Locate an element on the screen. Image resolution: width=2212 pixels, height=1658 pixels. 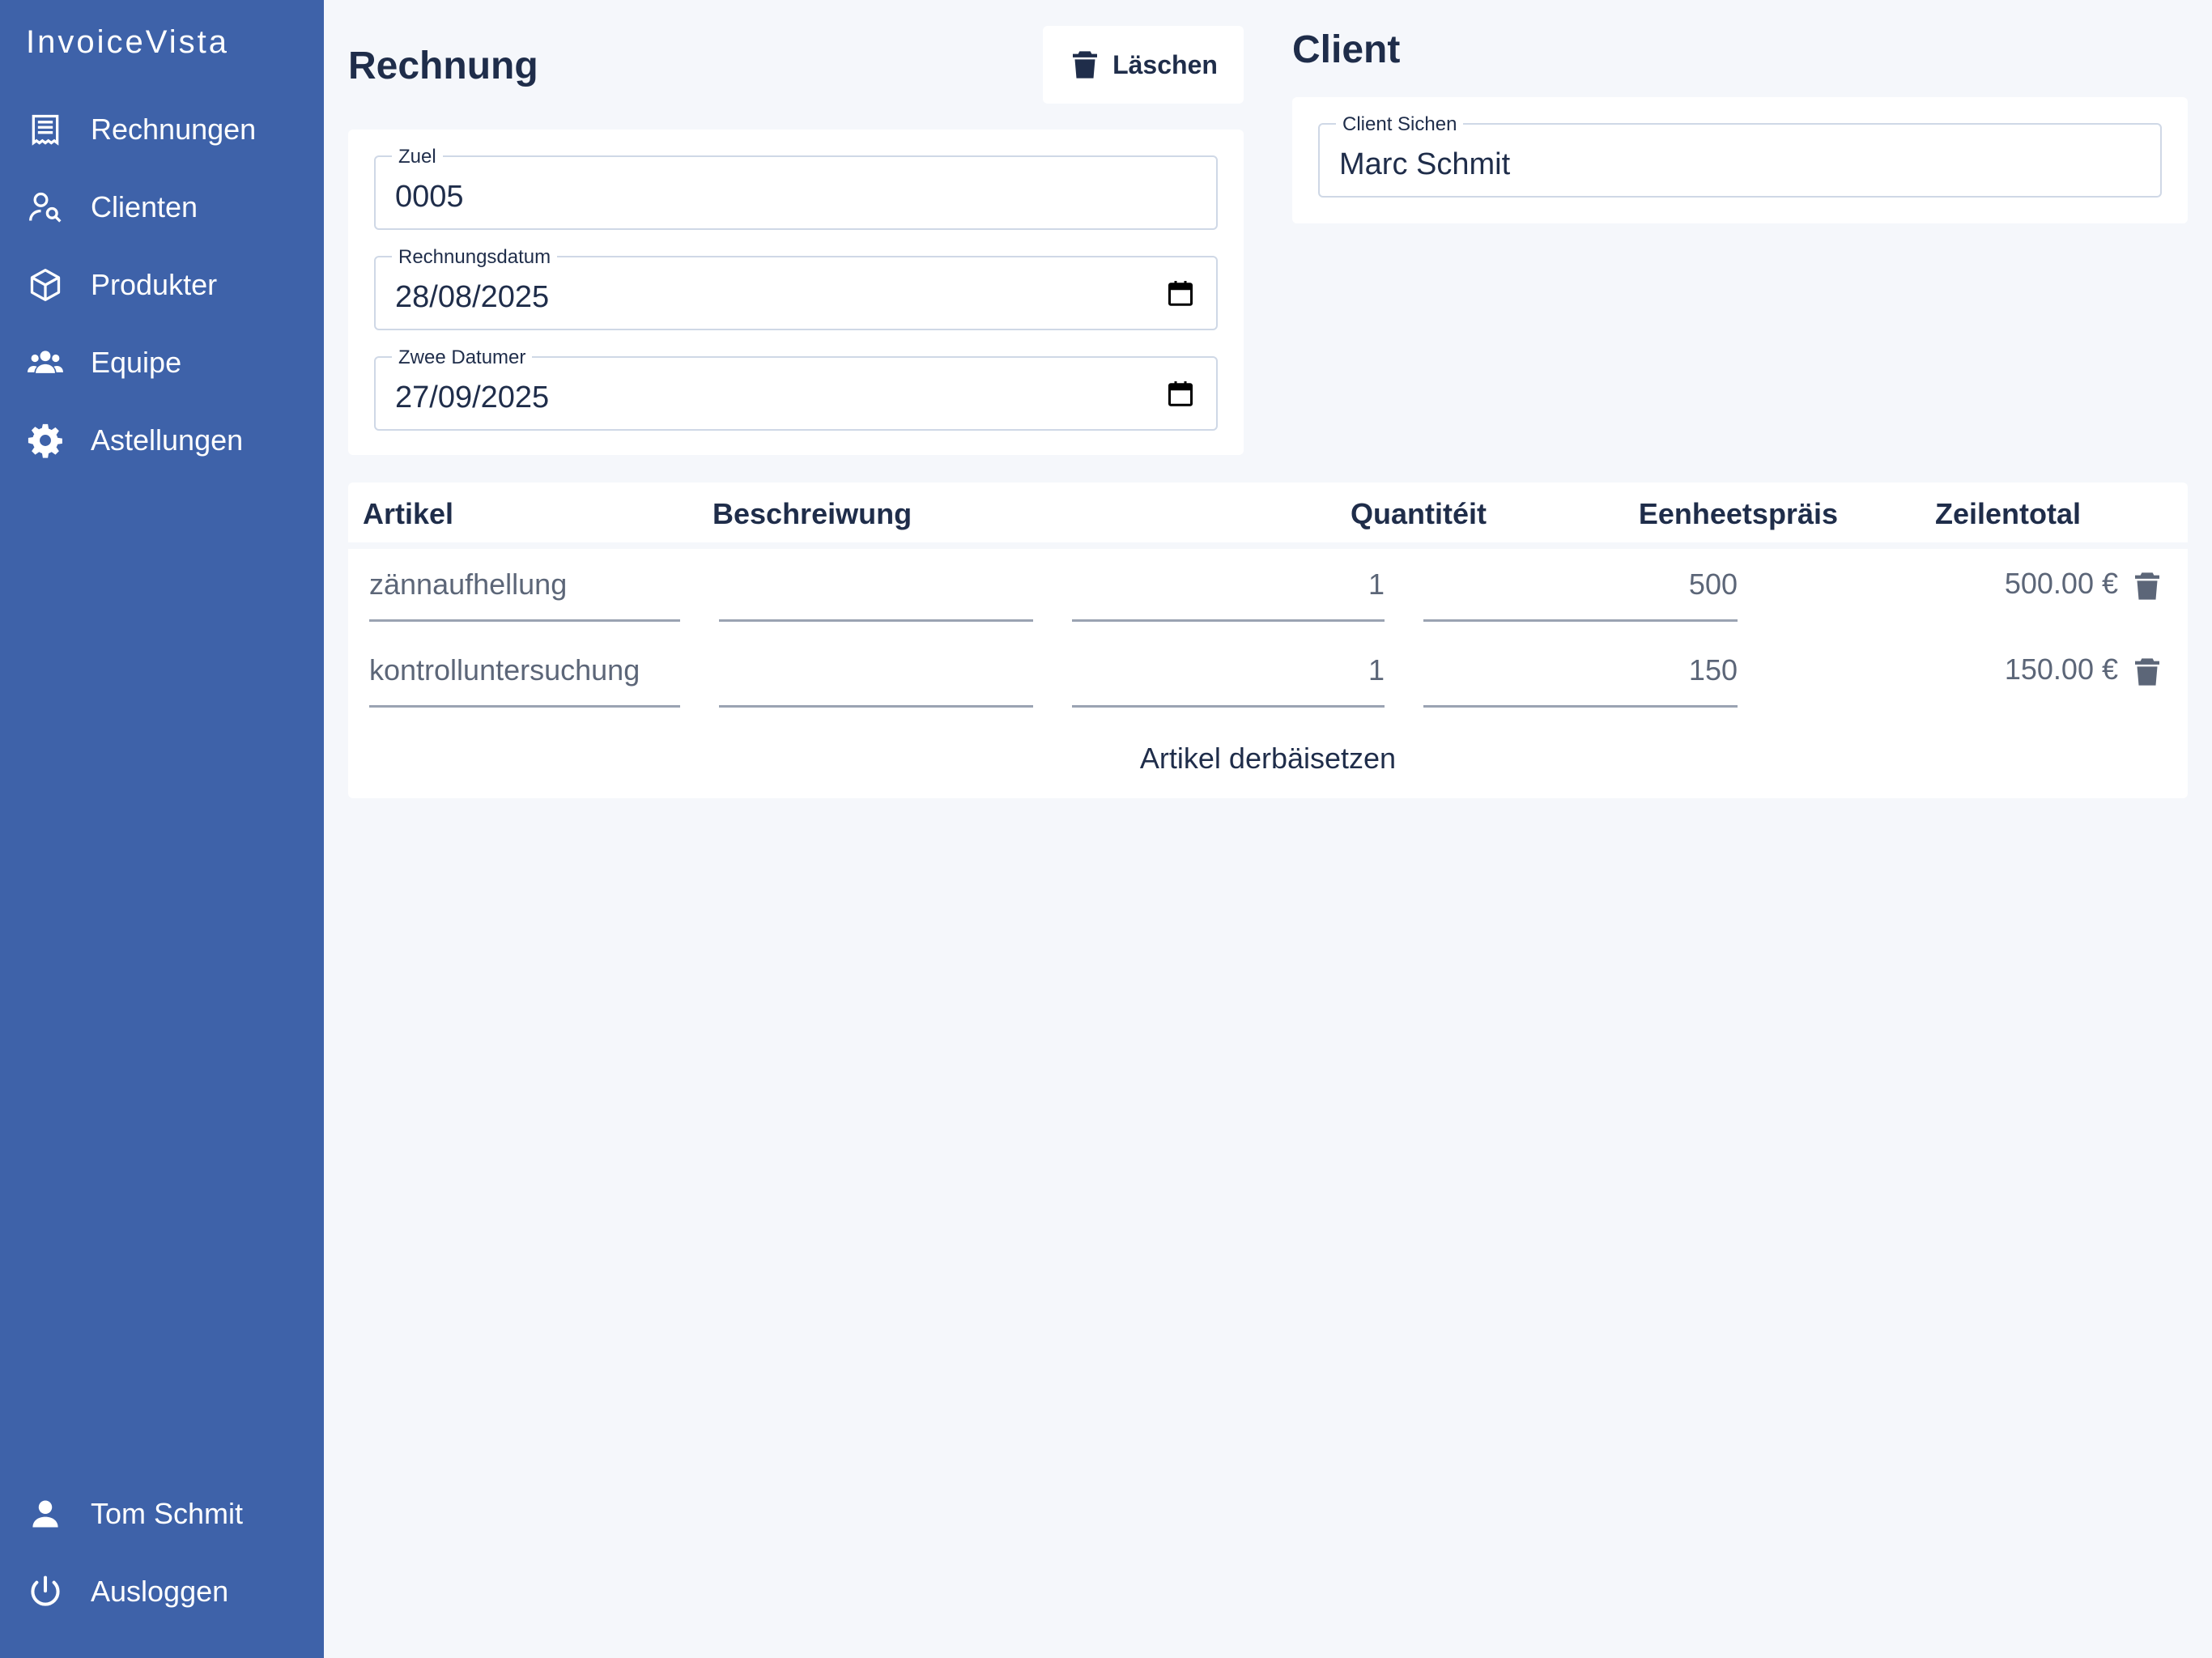
sidebar-item-label: Astellungen is located at coordinates (167, 440).